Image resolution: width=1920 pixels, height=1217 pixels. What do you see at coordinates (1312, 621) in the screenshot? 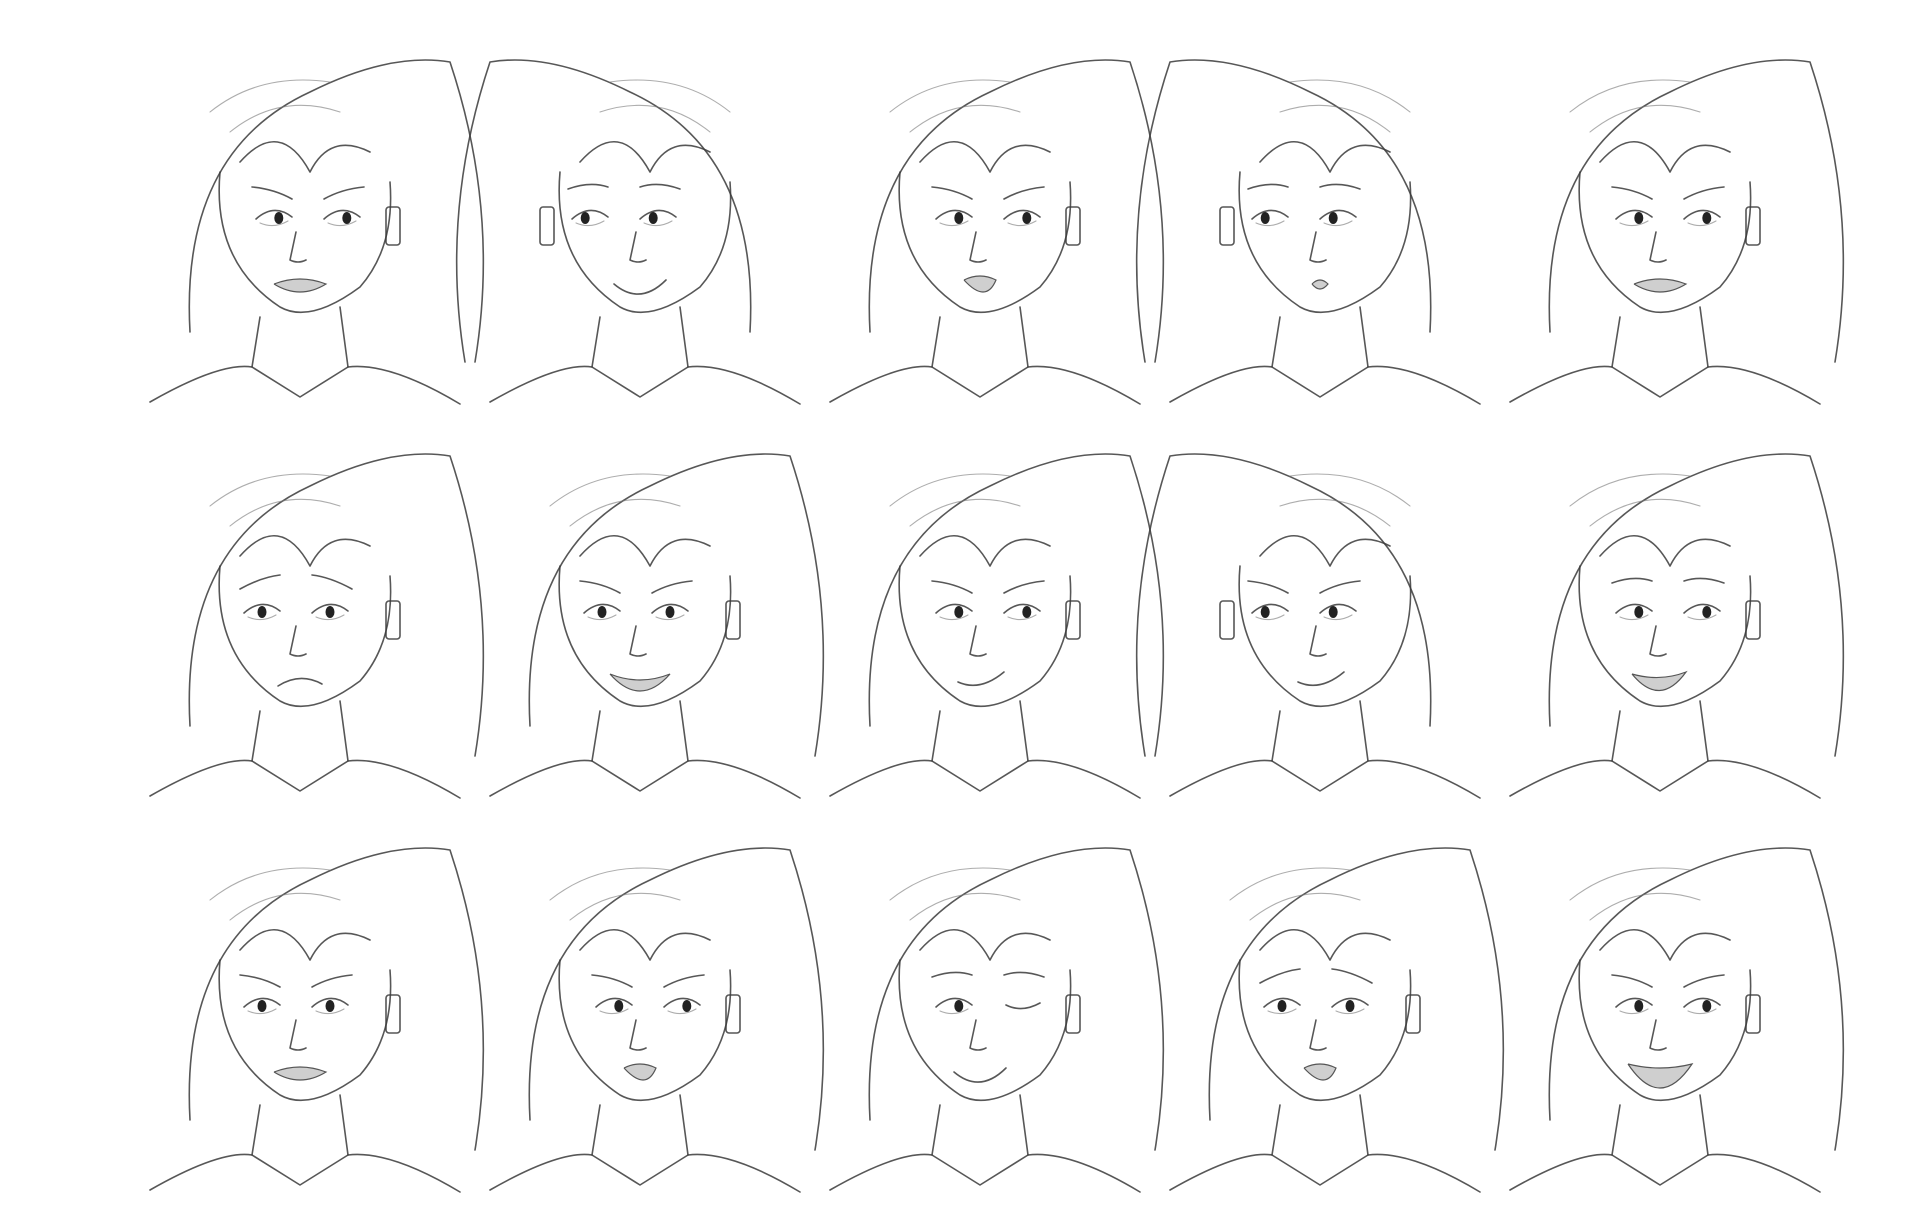
I see `expression-sketch-sly` at bounding box center [1312, 621].